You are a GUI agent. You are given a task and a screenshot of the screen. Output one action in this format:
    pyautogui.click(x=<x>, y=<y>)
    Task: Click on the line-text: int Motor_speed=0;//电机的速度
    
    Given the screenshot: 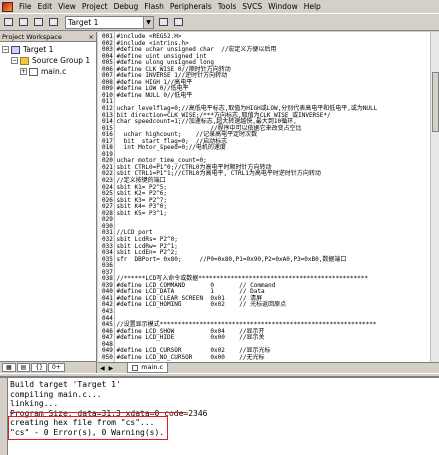 What is the action you would take?
    pyautogui.click(x=171, y=148)
    